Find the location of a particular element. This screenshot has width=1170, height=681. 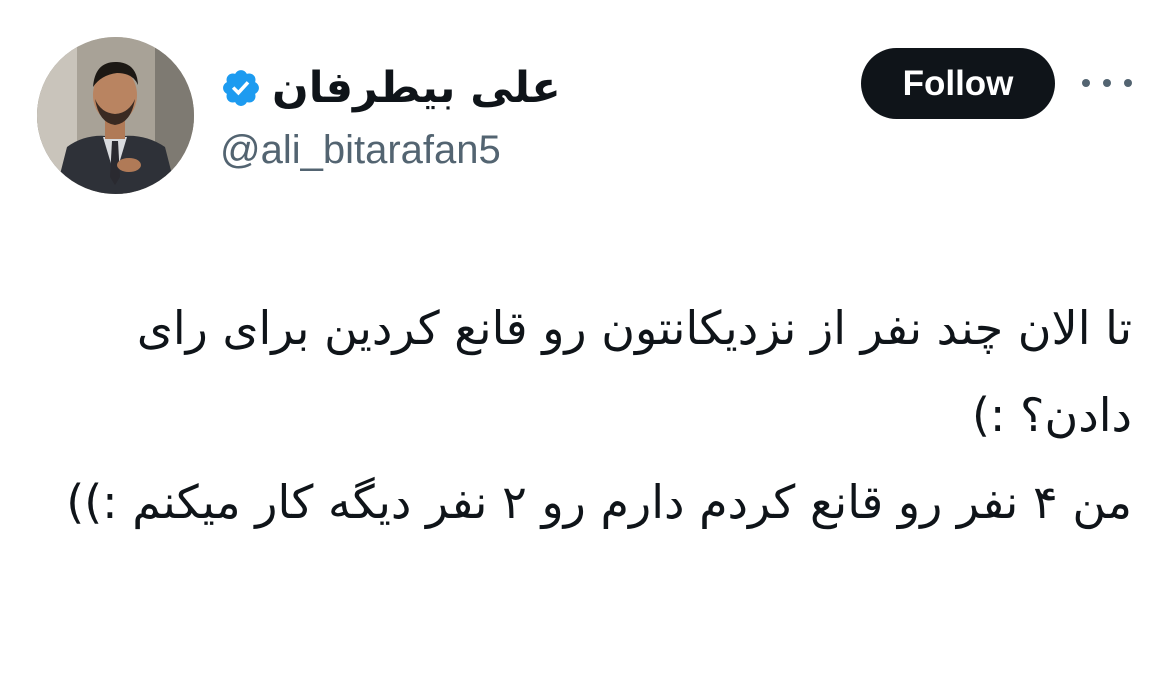

author-name-row: علی بیطرفان is located at coordinates (390, 88).